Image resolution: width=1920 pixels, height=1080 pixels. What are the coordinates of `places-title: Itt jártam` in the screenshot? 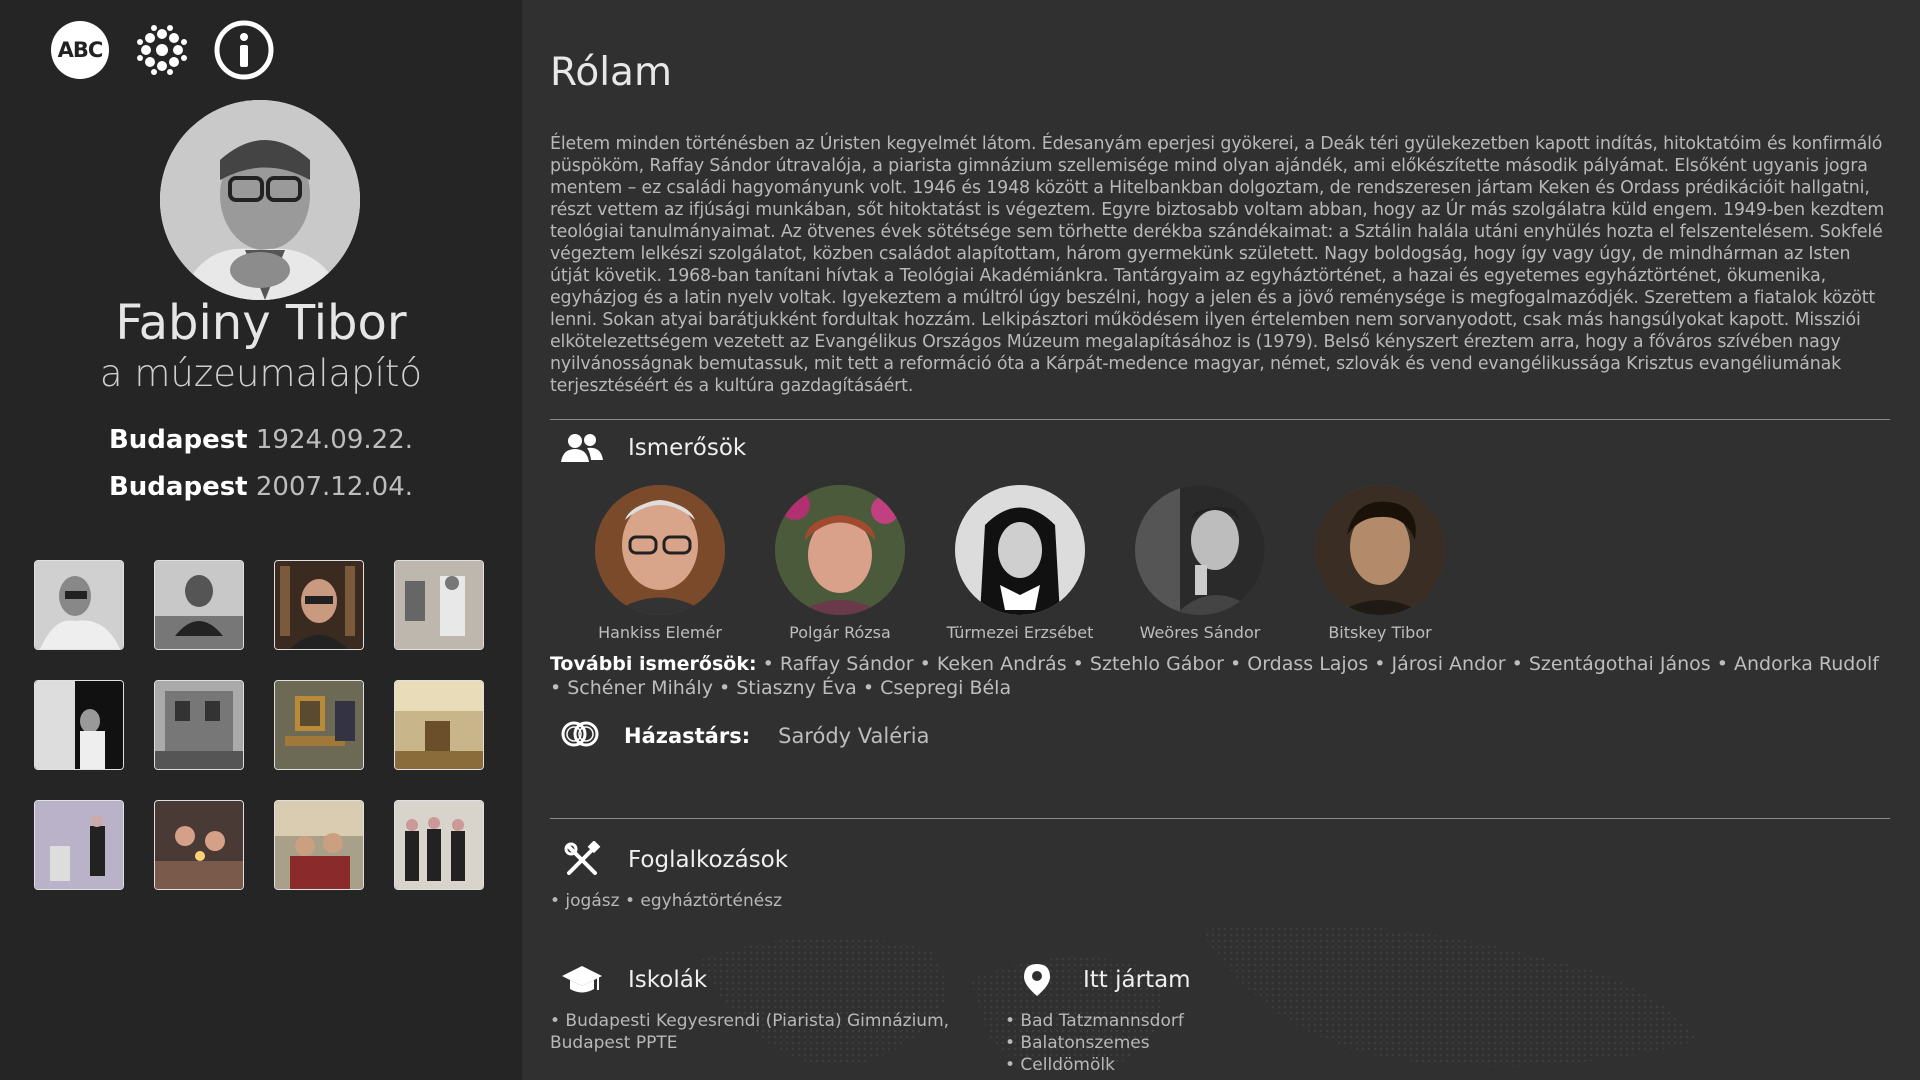 It's located at (1137, 980).